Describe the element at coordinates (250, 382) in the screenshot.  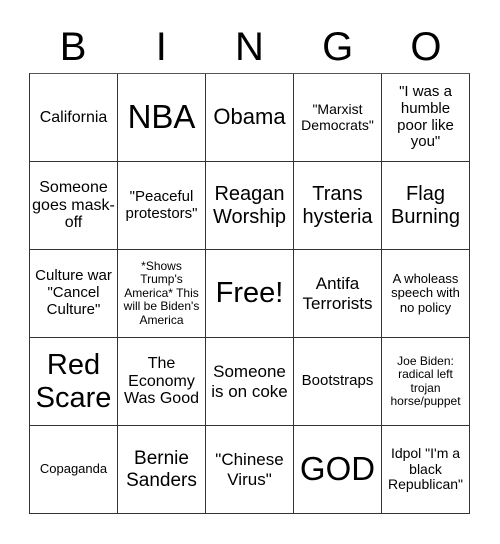
I see `bingo-cell: Someone is on coke` at that location.